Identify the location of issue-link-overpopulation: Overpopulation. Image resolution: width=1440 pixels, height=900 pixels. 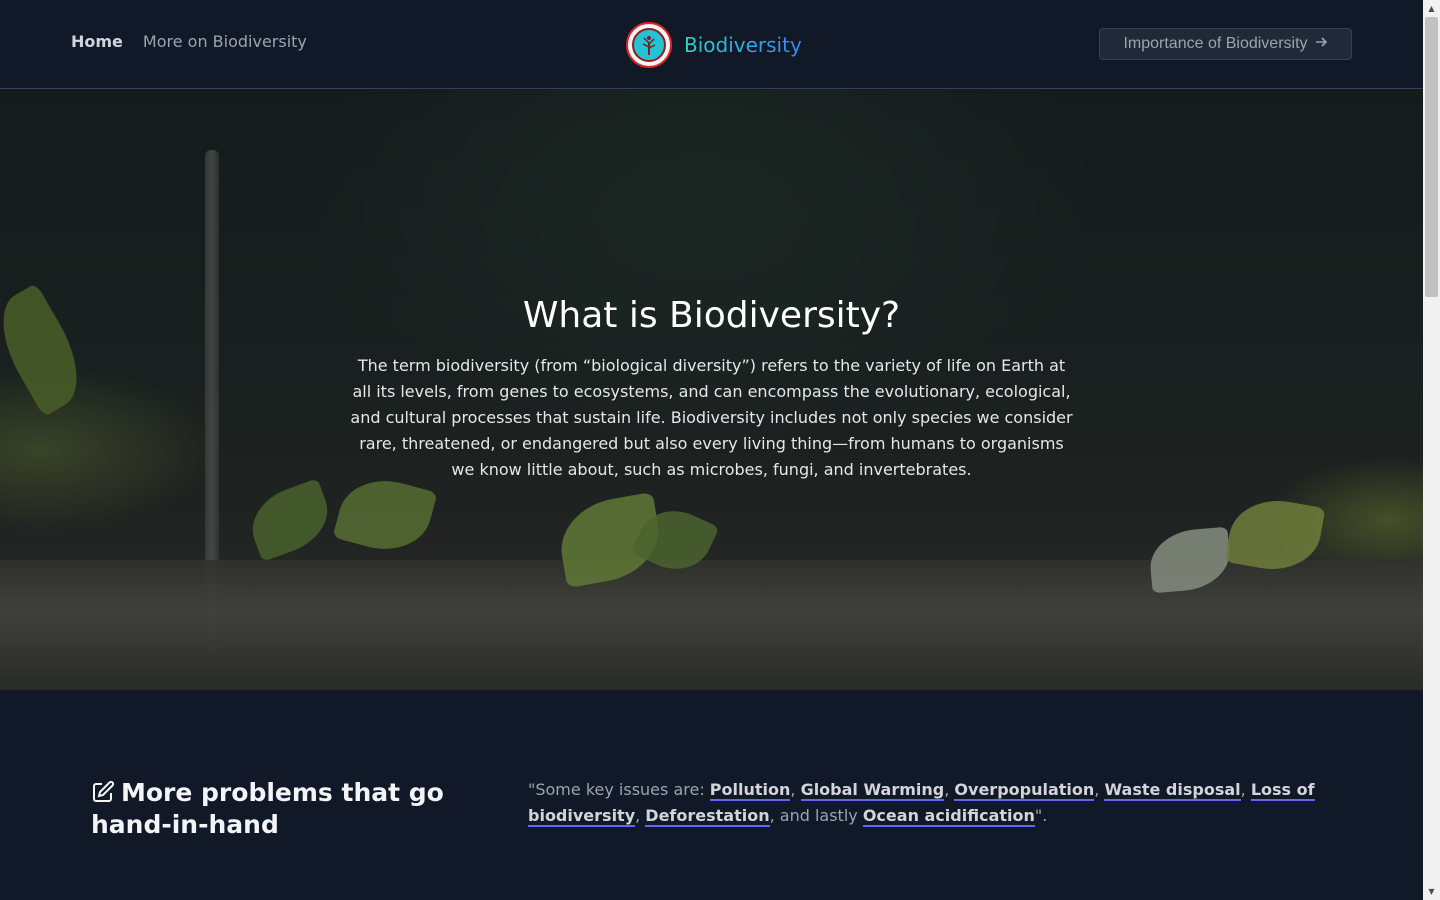
(1024, 790).